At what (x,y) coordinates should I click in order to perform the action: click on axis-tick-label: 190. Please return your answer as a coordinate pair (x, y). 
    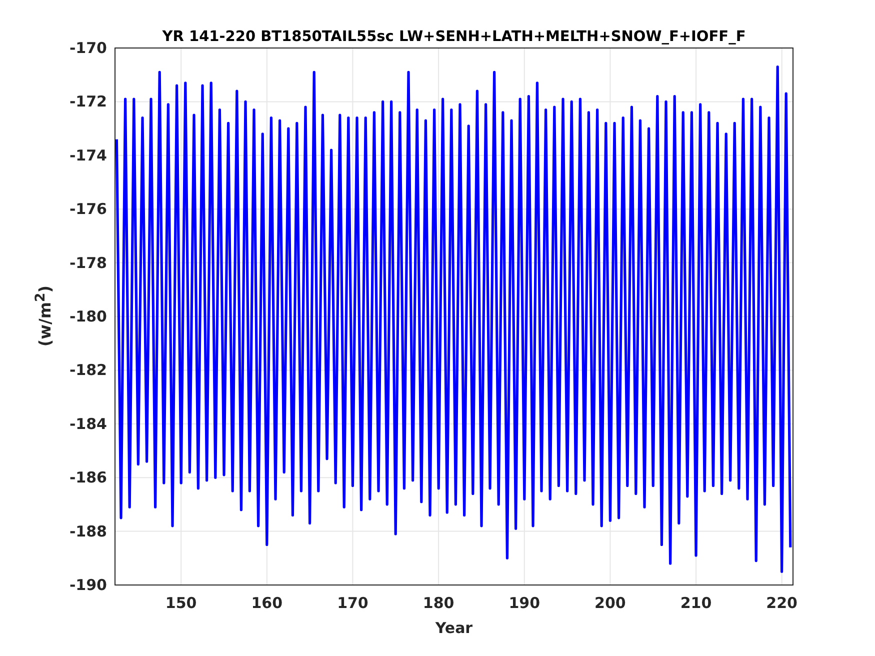
    Looking at the image, I should click on (524, 603).